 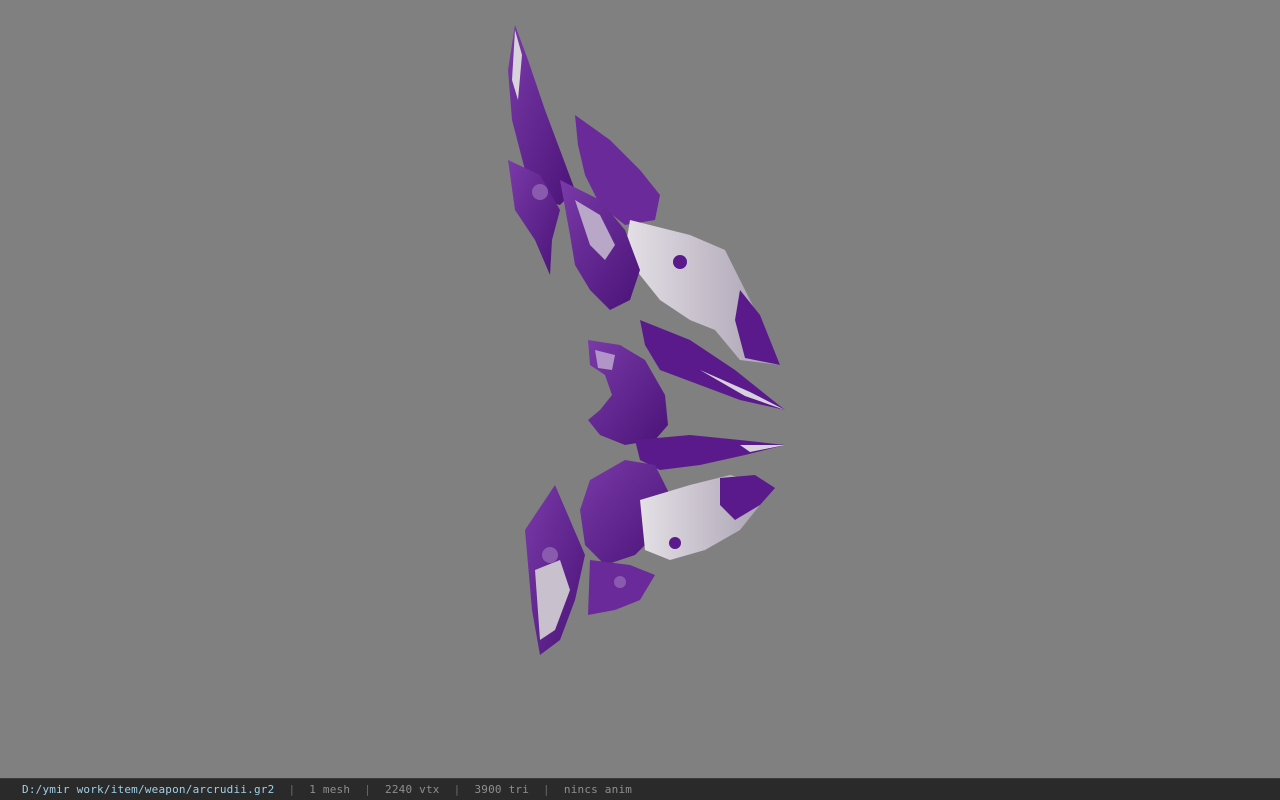 I want to click on mesh-count: 1 mesh, so click(x=330, y=789).